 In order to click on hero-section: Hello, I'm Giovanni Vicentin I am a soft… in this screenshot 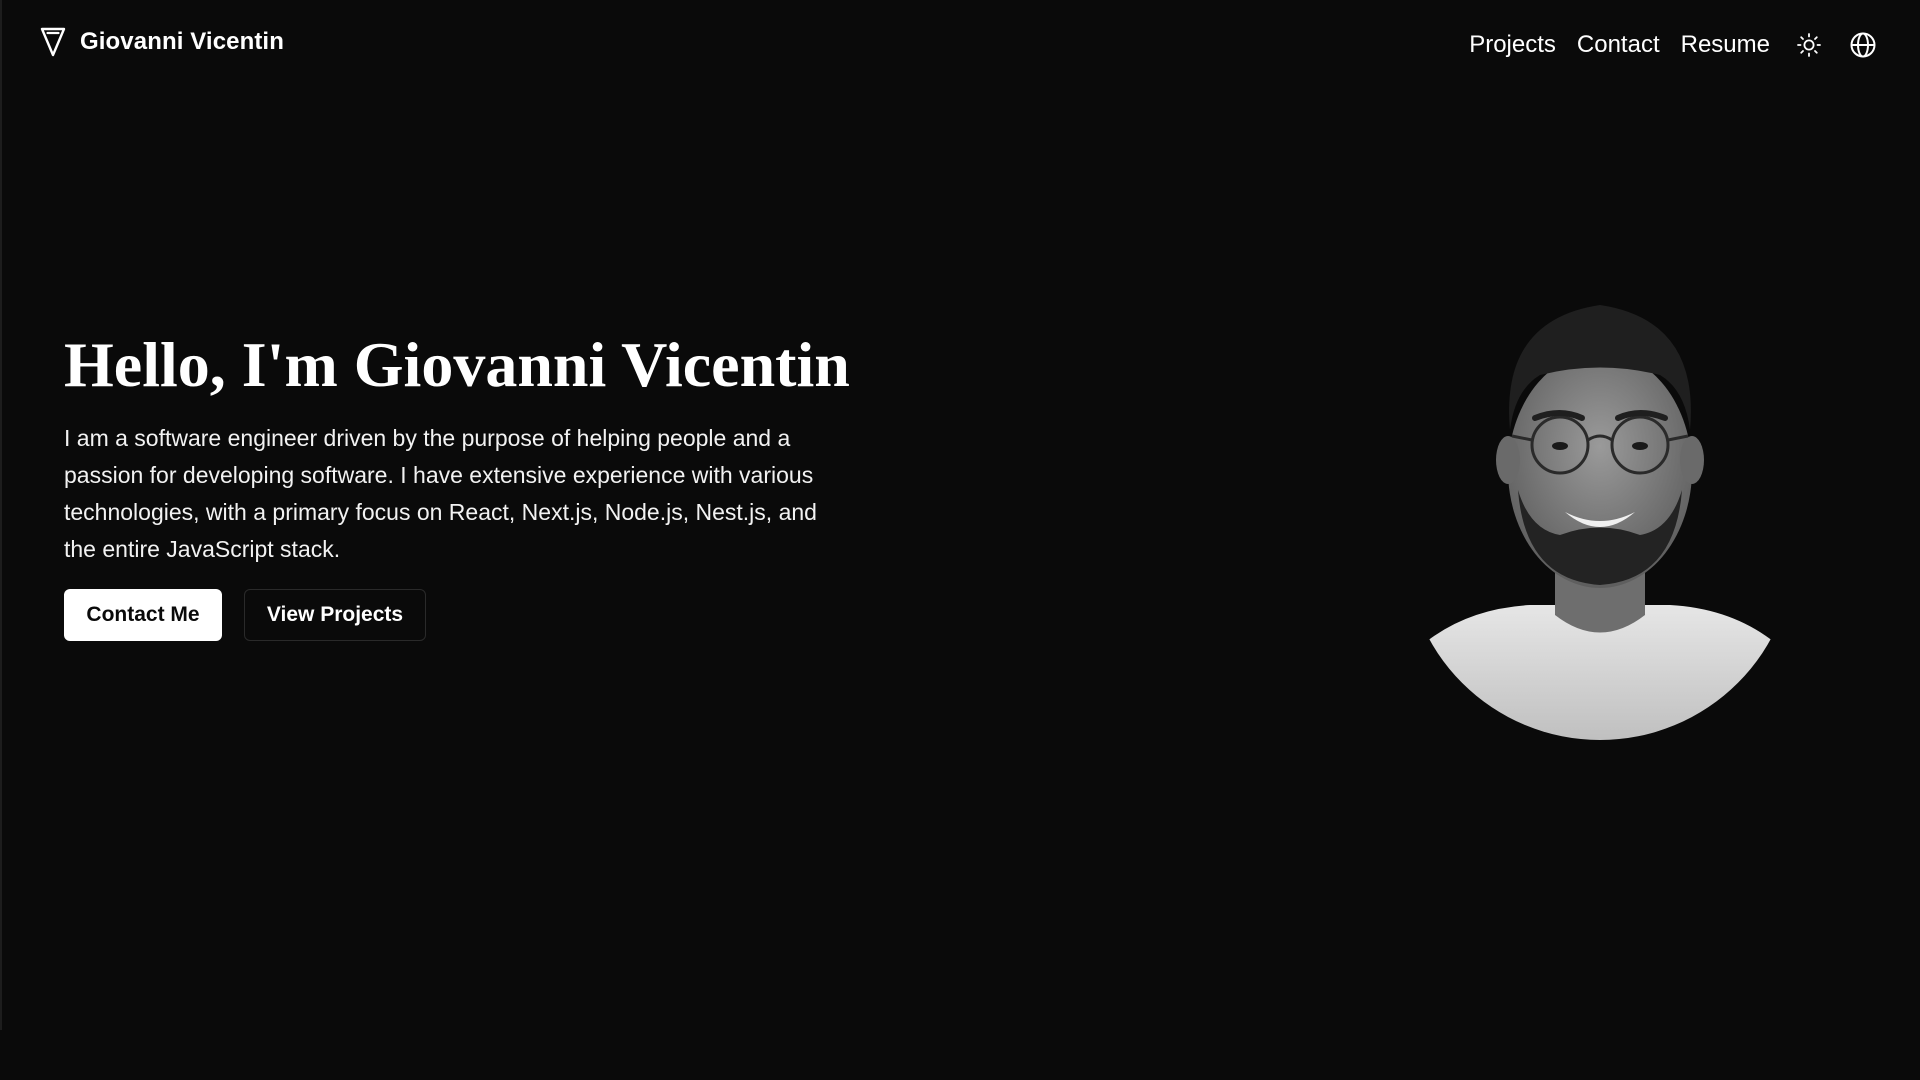, I will do `click(474, 483)`.